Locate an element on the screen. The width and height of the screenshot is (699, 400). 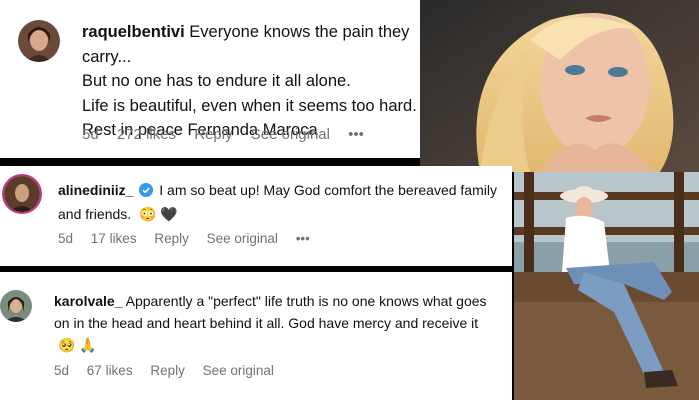
comment-meta: 5d 67 likes Reply See original is located at coordinates (171, 370).